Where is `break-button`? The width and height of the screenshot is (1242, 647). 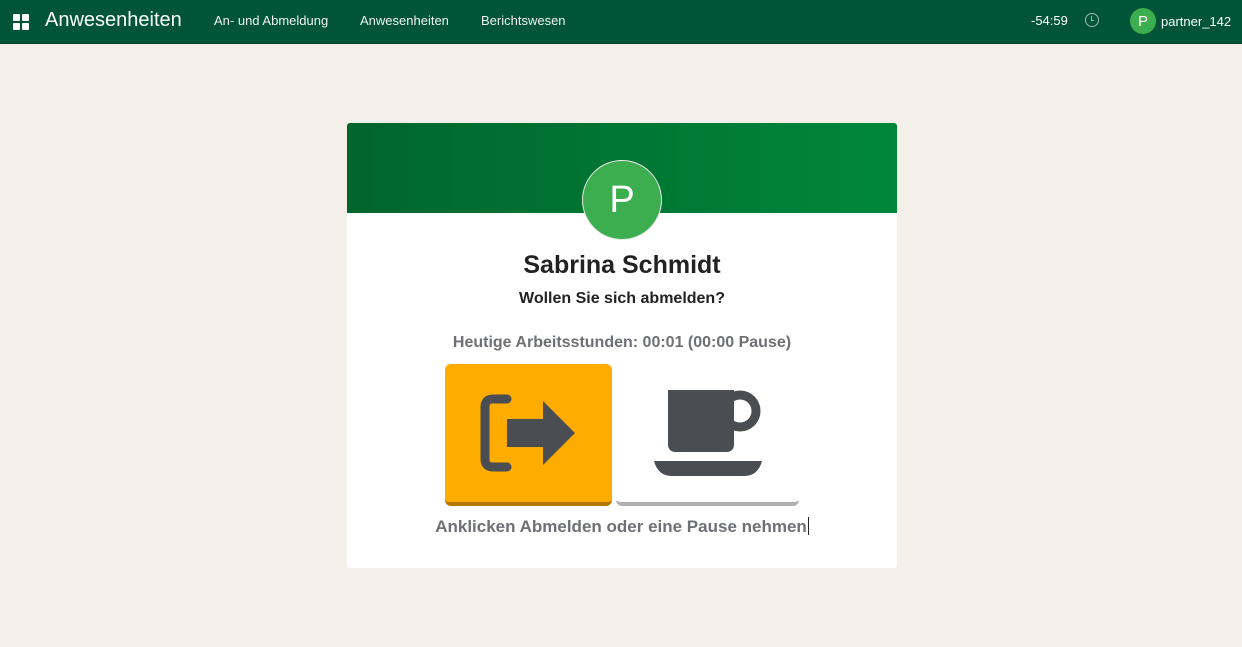 break-button is located at coordinates (707, 435).